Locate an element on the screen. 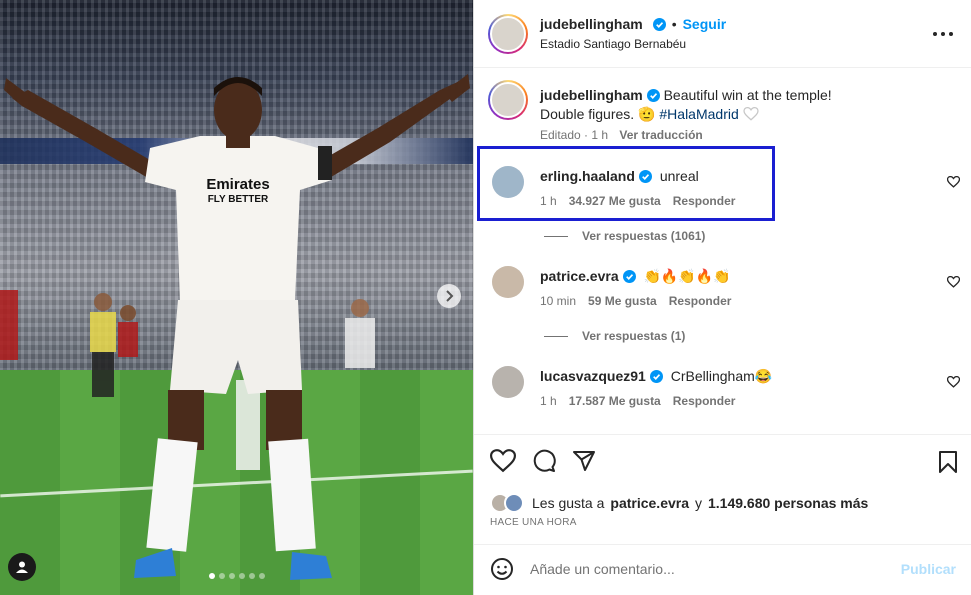 This screenshot has width=971, height=595. comment-likes: 17.587 Me gusta is located at coordinates (615, 401).